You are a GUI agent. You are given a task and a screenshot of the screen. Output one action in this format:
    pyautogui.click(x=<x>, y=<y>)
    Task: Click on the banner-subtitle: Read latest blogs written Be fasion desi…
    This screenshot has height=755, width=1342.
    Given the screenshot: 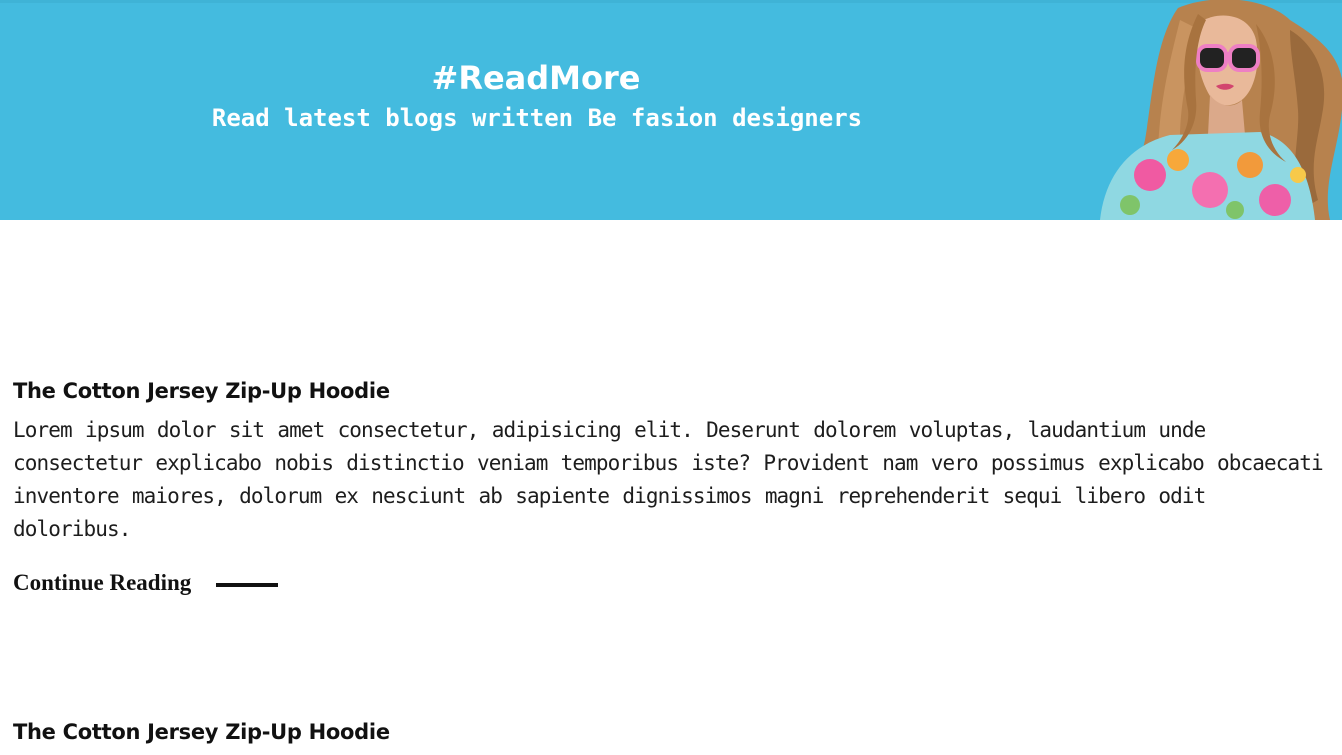 What is the action you would take?
    pyautogui.click(x=537, y=118)
    